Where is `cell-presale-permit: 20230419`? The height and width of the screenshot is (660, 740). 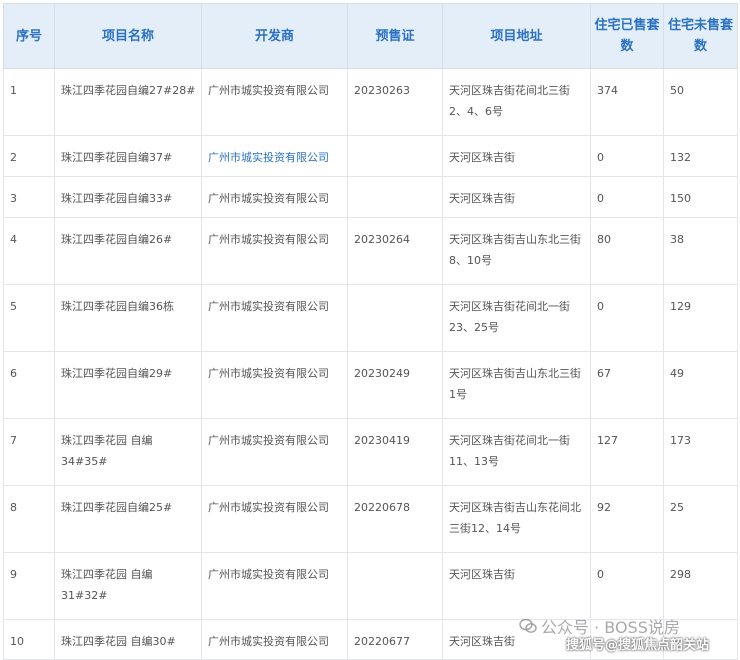
cell-presale-permit: 20230419 is located at coordinates (395, 452).